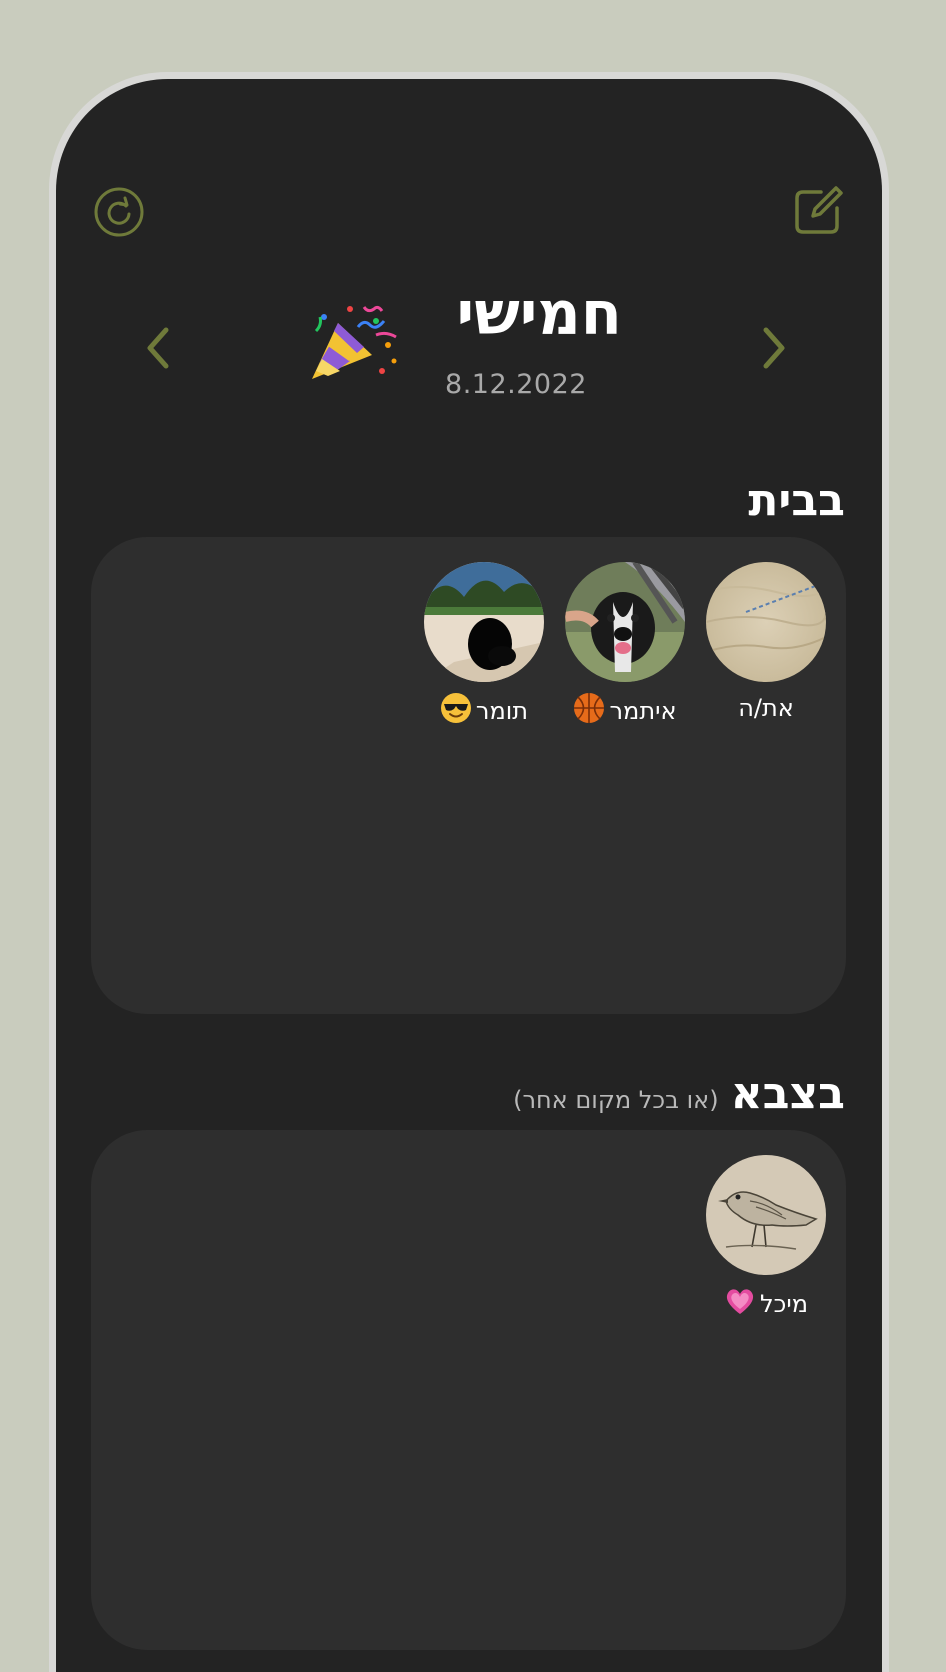 Image resolution: width=946 pixels, height=1672 pixels. What do you see at coordinates (819, 210) in the screenshot?
I see `edit-icon` at bounding box center [819, 210].